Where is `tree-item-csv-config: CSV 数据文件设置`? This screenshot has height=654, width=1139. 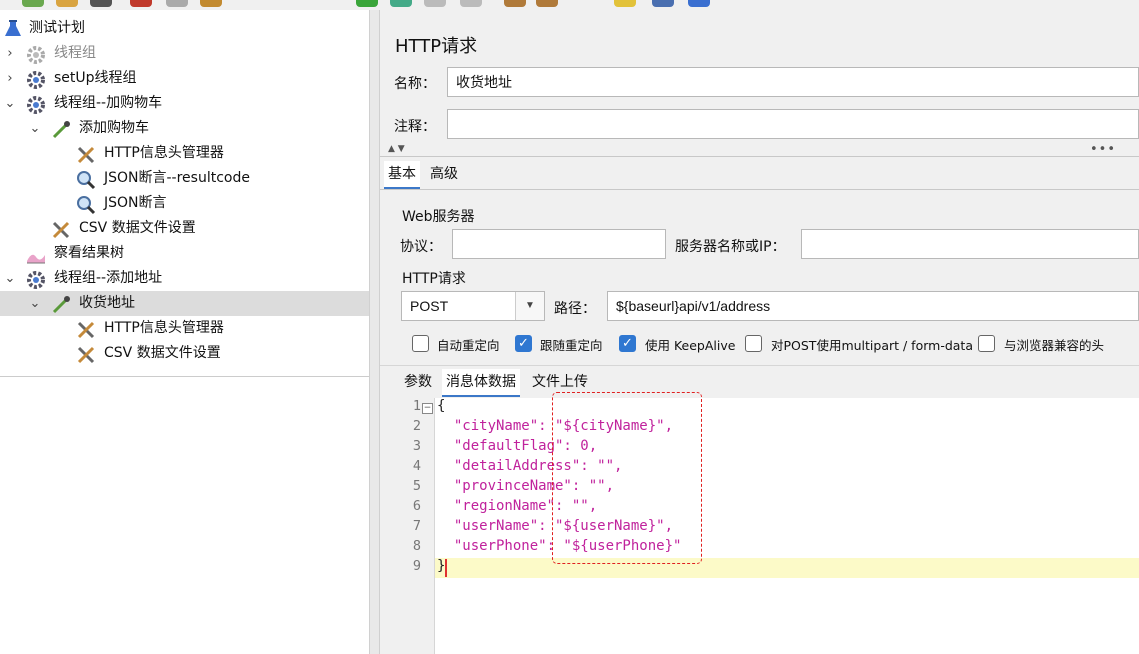 tree-item-csv-config: CSV 数据文件设置 is located at coordinates (184, 228).